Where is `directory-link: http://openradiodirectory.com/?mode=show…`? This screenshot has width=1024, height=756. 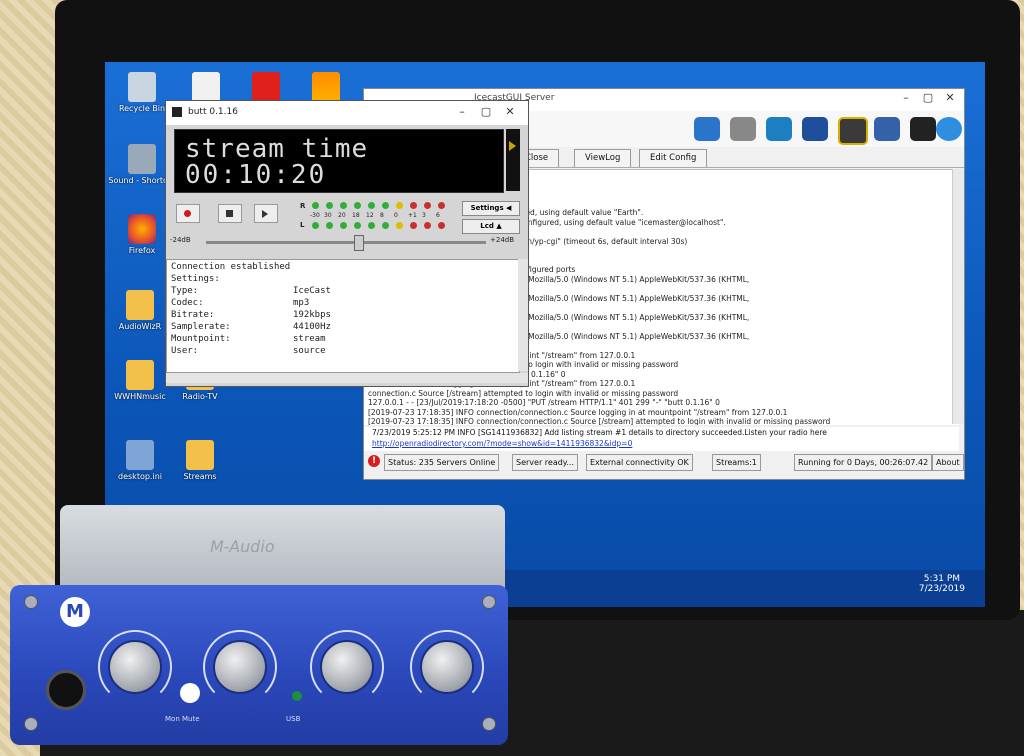
directory-link: http://openradiodirectory.com/?mode=show… is located at coordinates (502, 443).